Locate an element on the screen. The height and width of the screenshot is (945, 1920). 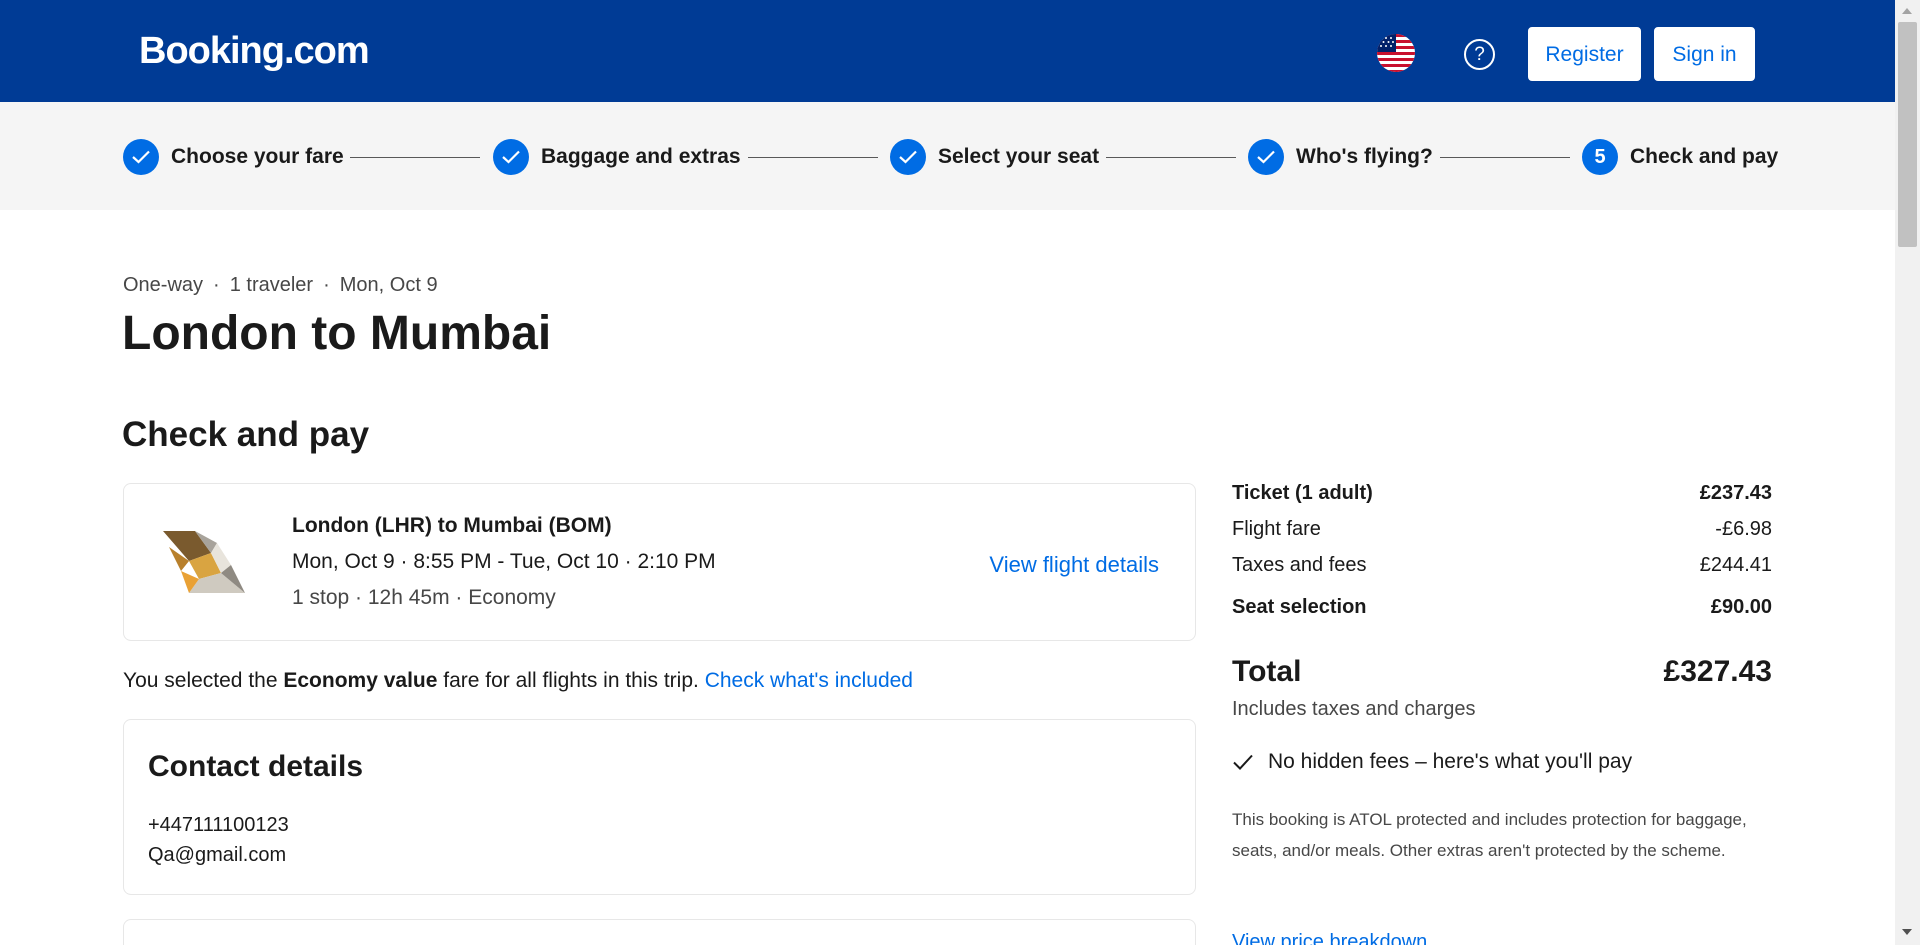
step-select-seat: Select your seat is located at coordinates (994, 157).